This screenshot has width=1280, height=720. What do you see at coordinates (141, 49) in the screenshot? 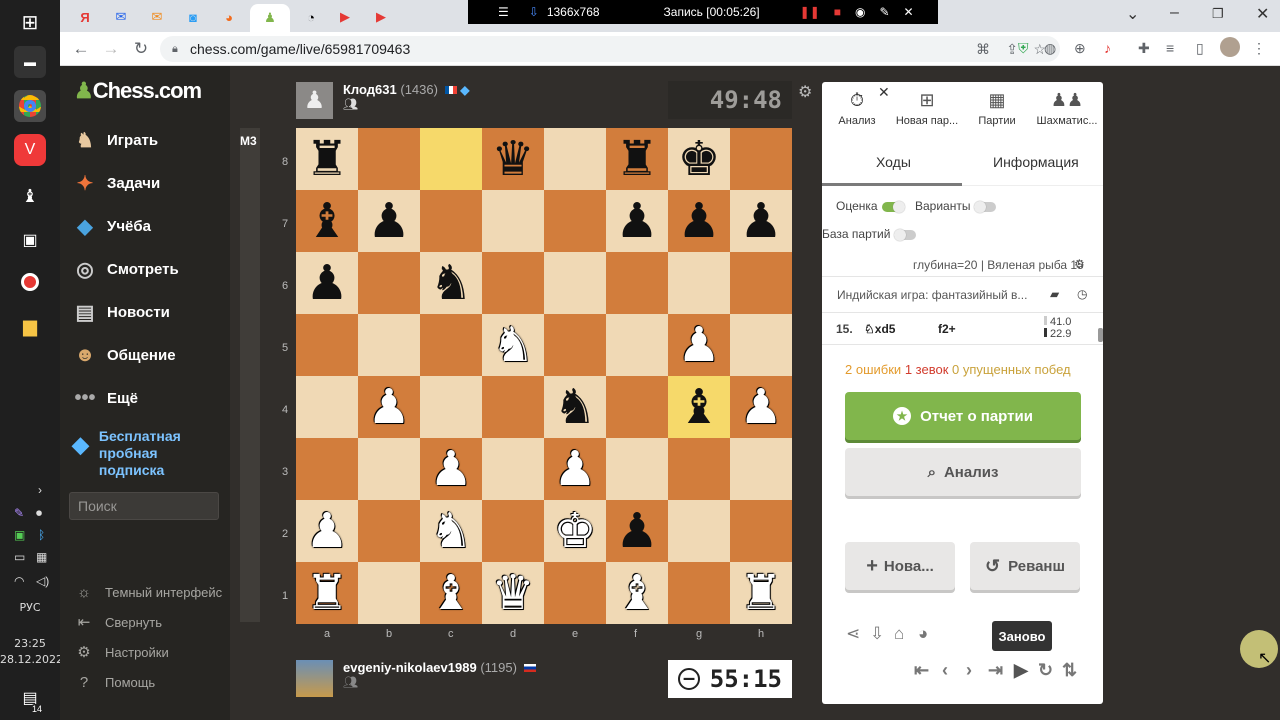
I see `reload-icon: ↻` at bounding box center [141, 49].